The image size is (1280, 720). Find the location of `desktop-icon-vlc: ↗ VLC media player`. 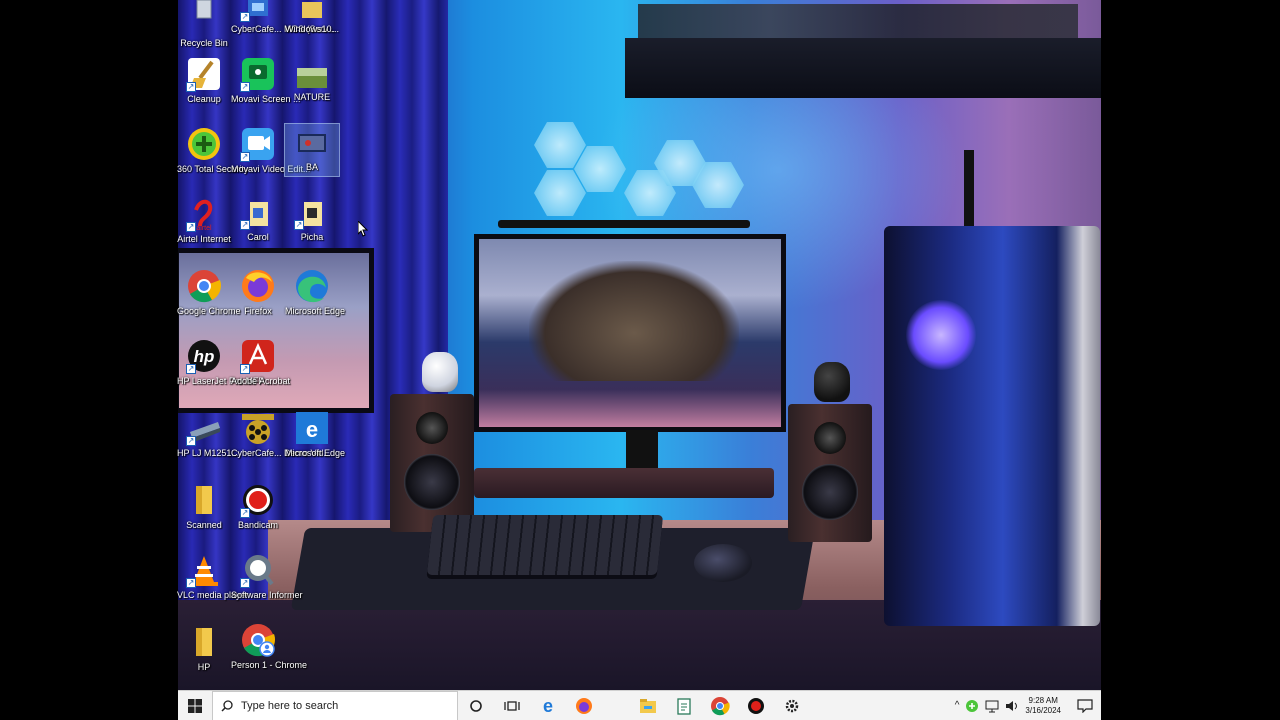

desktop-icon-vlc: ↗ VLC media player is located at coordinates (213, 576).